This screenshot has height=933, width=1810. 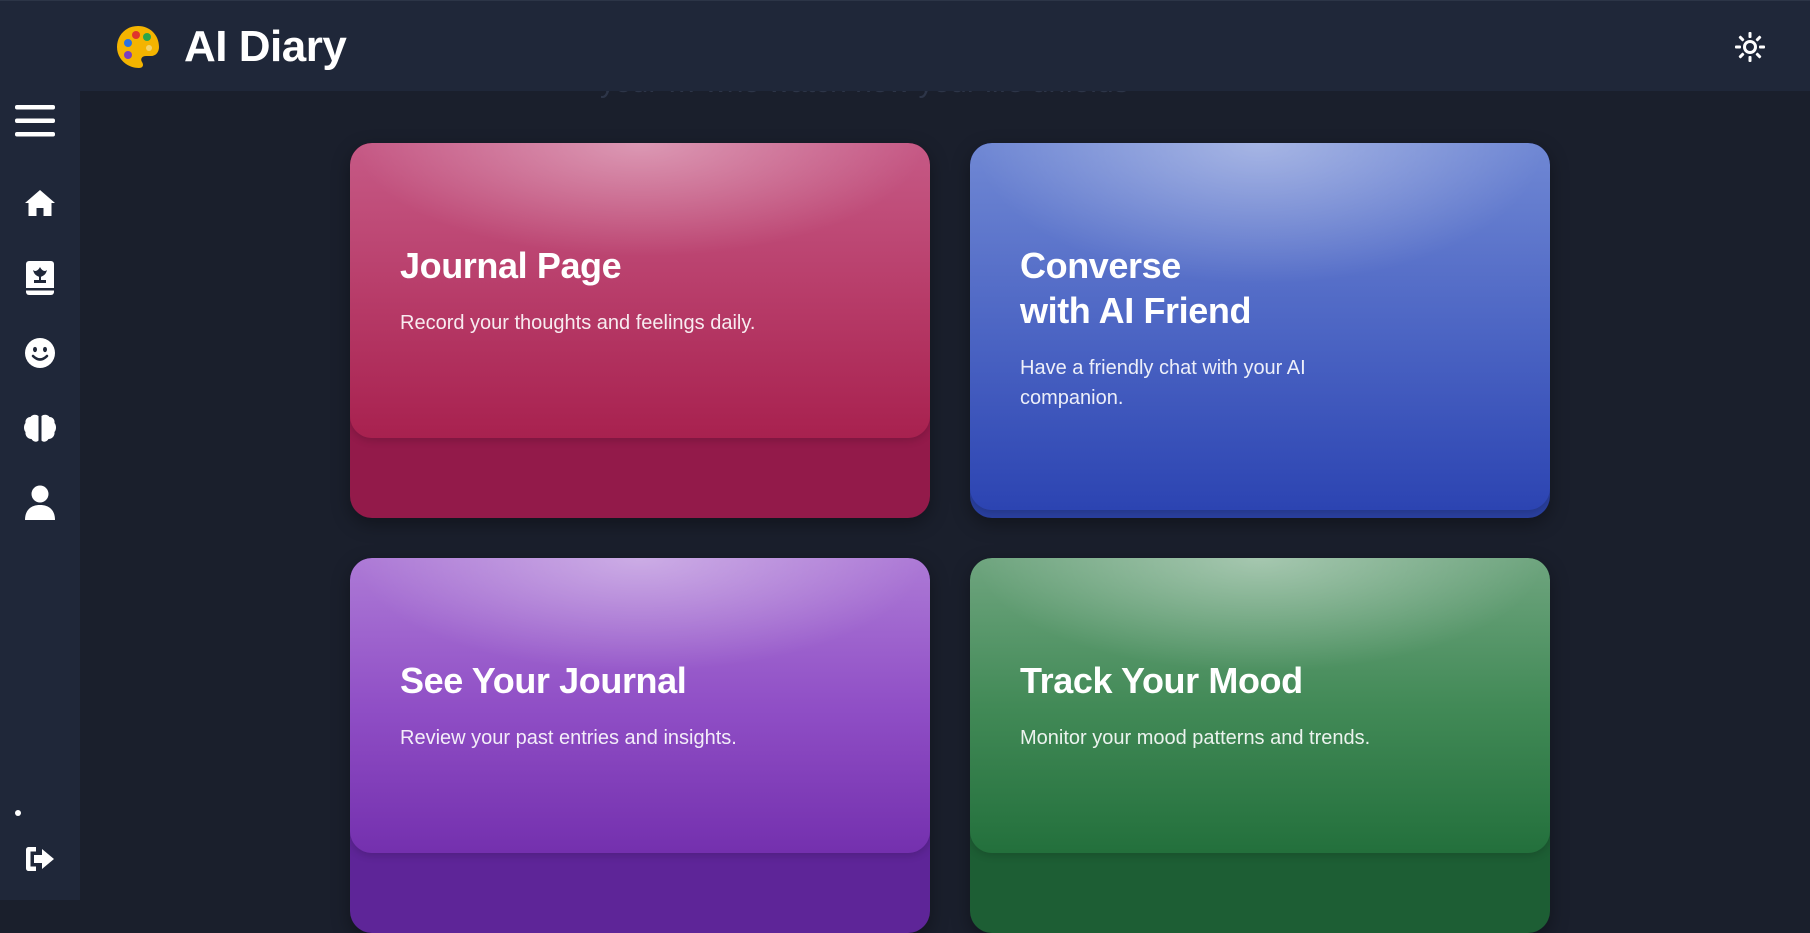 I want to click on hamburger-menu-icon, so click(x=35, y=121).